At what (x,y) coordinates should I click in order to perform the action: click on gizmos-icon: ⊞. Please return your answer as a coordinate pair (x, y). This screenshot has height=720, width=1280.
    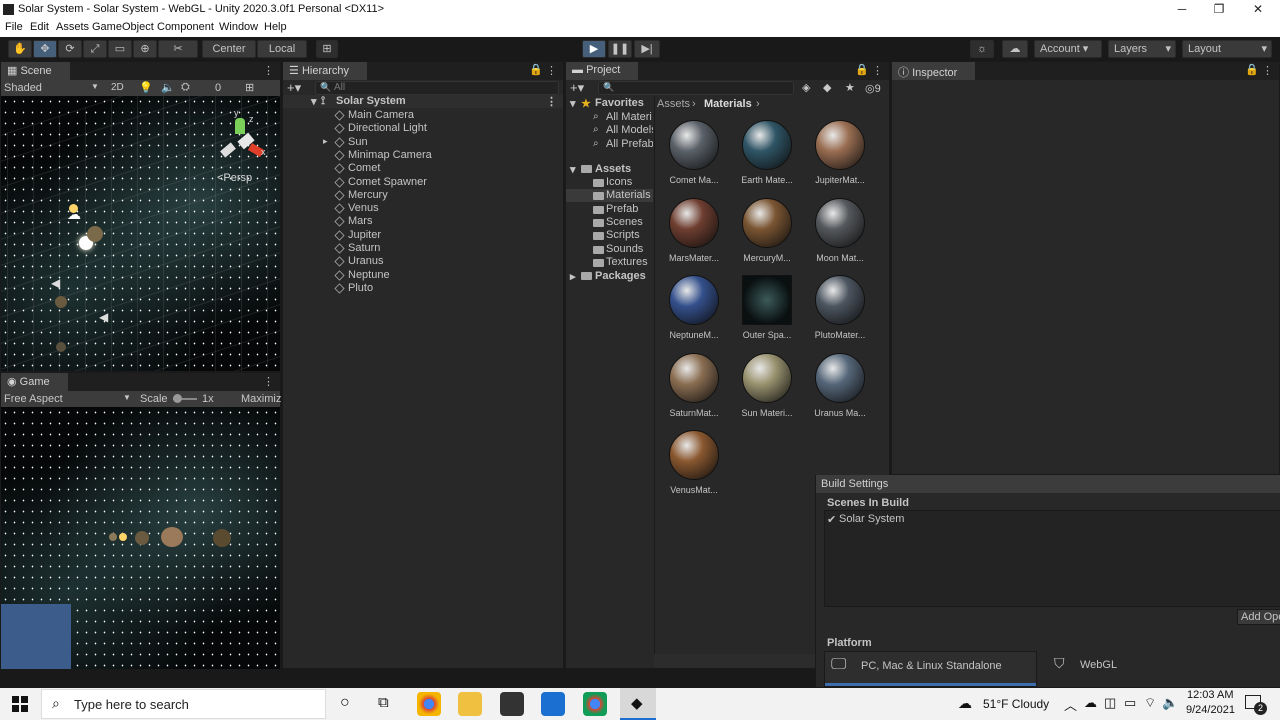
    Looking at the image, I should click on (249, 87).